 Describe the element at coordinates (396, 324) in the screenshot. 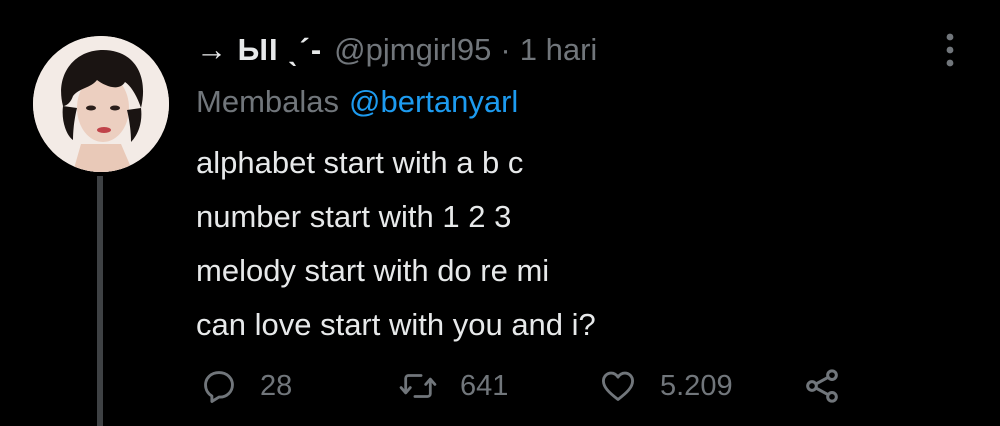

I see `tweet-text-line: can love start with you and i?` at that location.